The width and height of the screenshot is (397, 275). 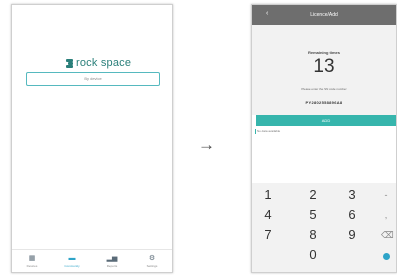 I want to click on nav-label: Reports, so click(x=112, y=265).